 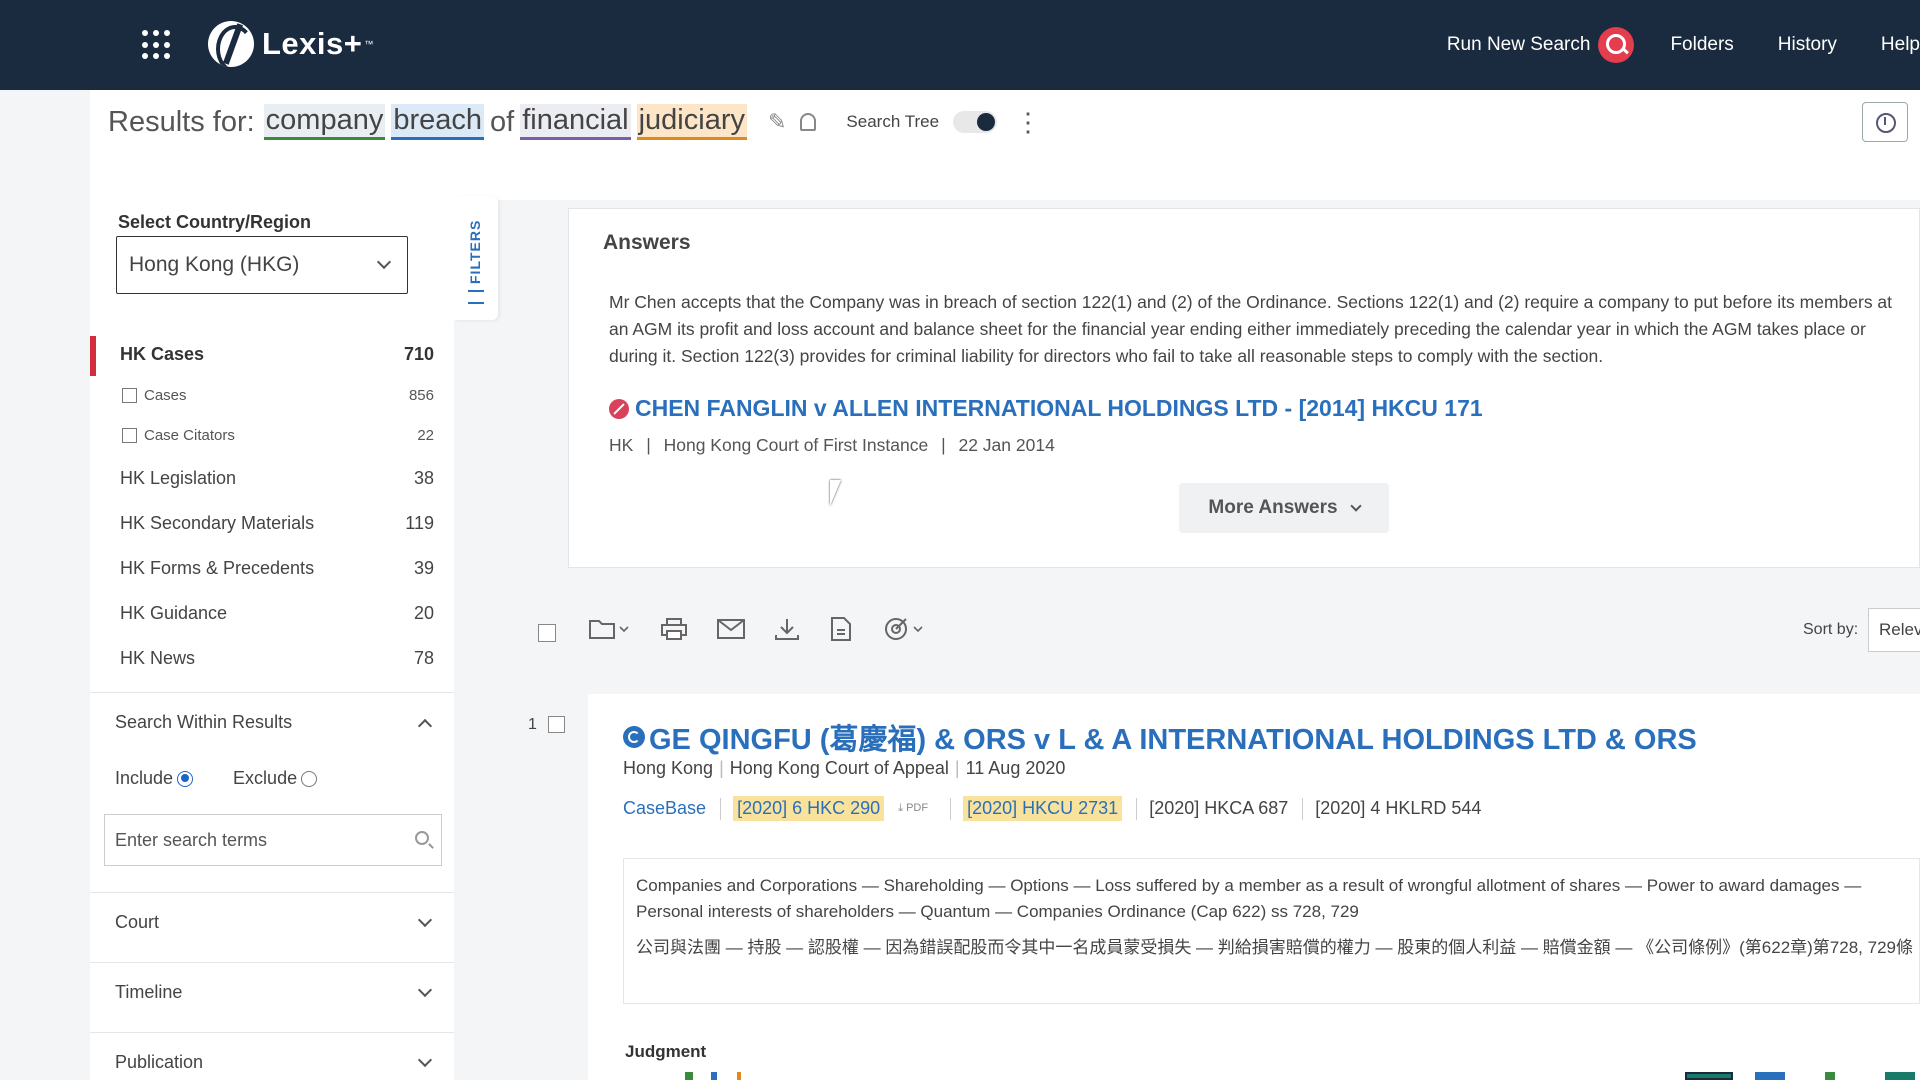 What do you see at coordinates (476, 297) in the screenshot?
I see `filter-sliders-icon` at bounding box center [476, 297].